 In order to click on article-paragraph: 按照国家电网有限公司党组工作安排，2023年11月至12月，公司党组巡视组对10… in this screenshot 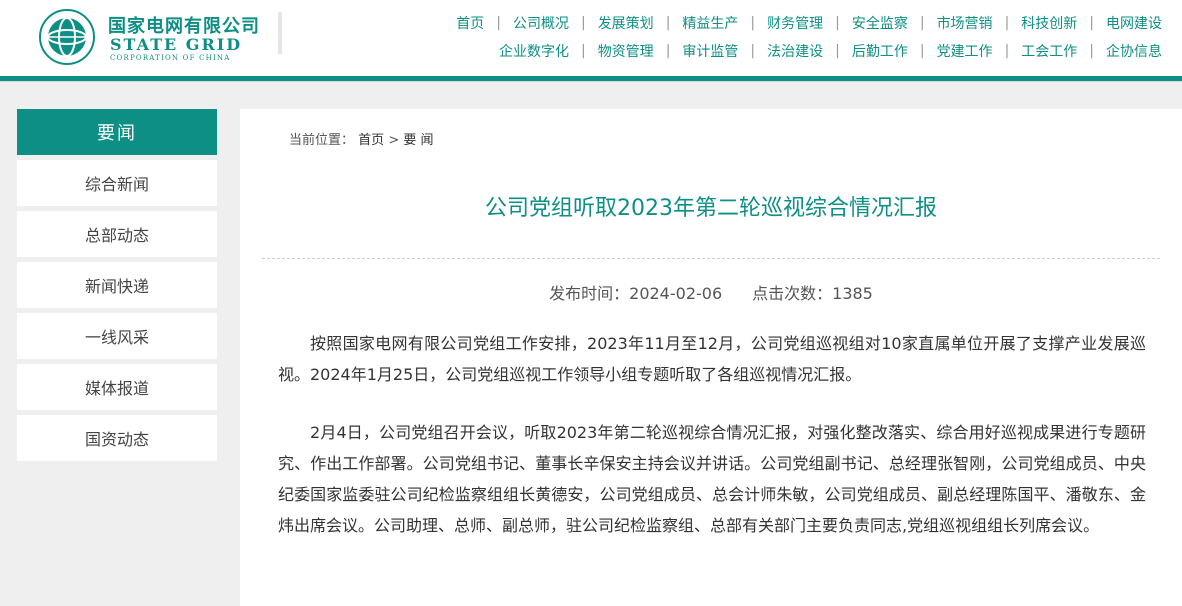, I will do `click(712, 359)`.